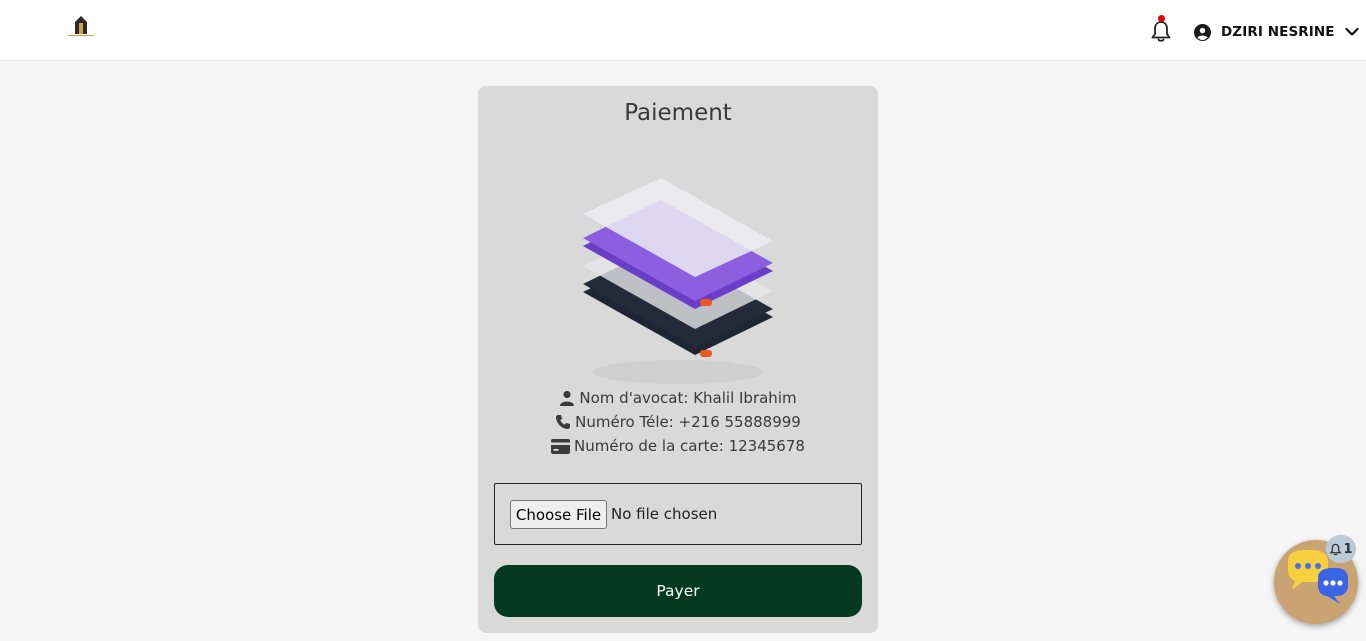 The width and height of the screenshot is (1366, 641). Describe the element at coordinates (1161, 18) in the screenshot. I see `notification-dot` at that location.